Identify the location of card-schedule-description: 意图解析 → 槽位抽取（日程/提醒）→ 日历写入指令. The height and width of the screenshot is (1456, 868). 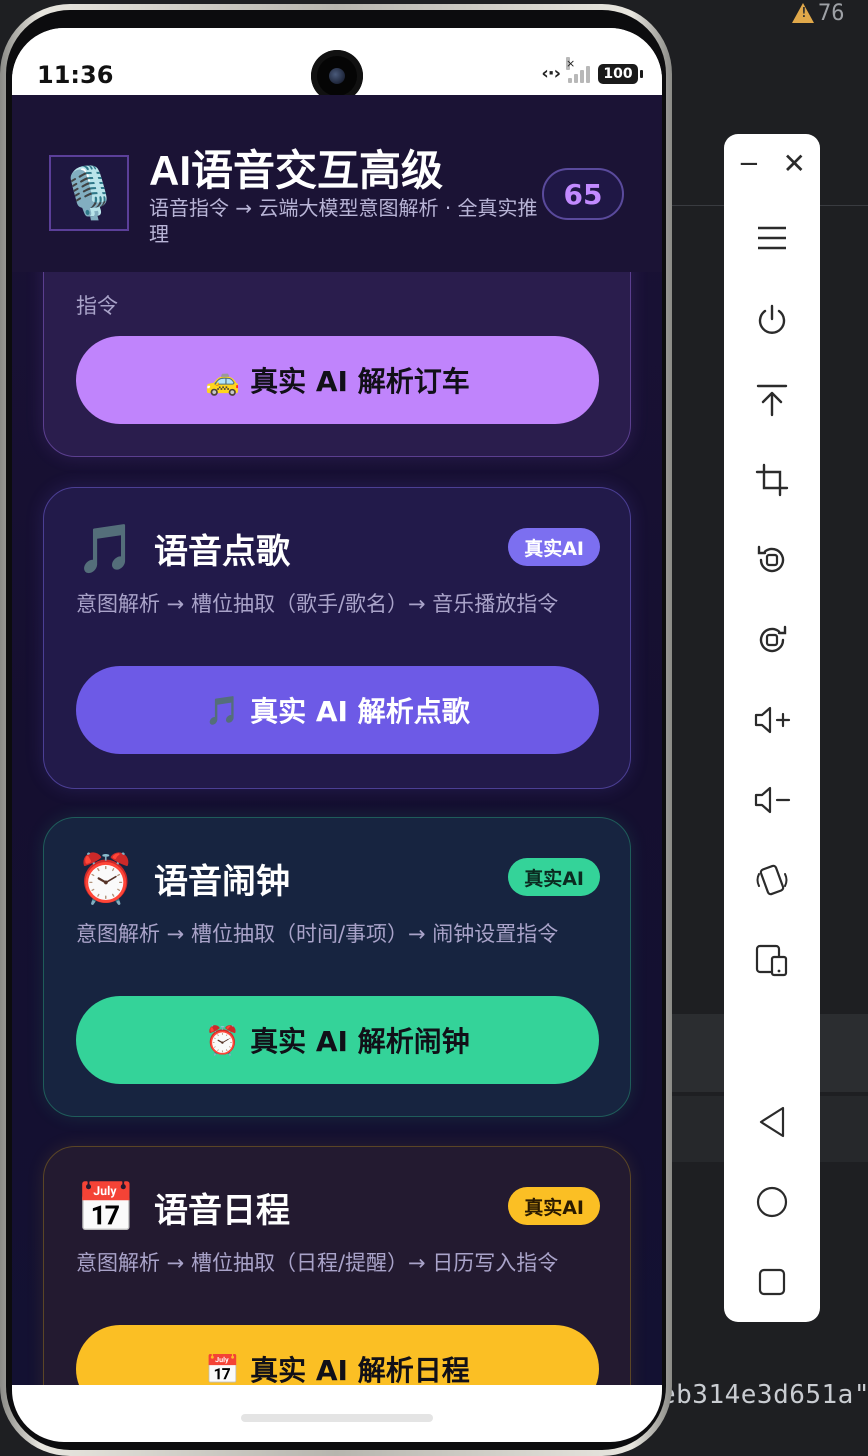
(317, 1263).